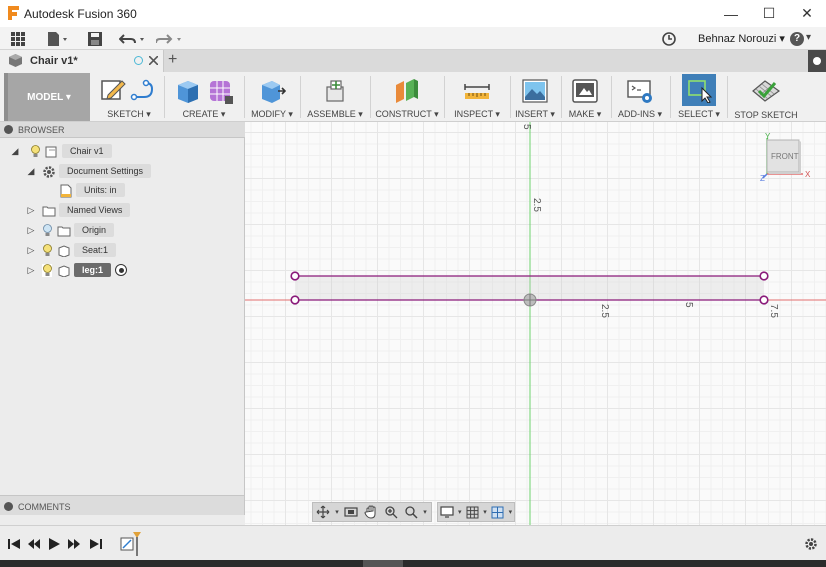 The image size is (826, 567). Describe the element at coordinates (768, 136) in the screenshot. I see `view-cube-axis-y: Y` at that location.